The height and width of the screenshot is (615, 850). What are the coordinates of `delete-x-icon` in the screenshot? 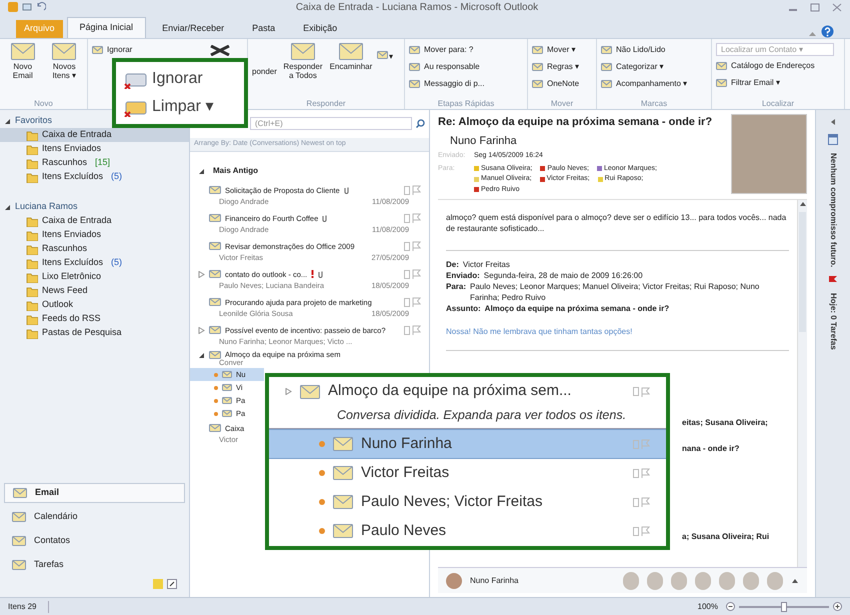 It's located at (220, 50).